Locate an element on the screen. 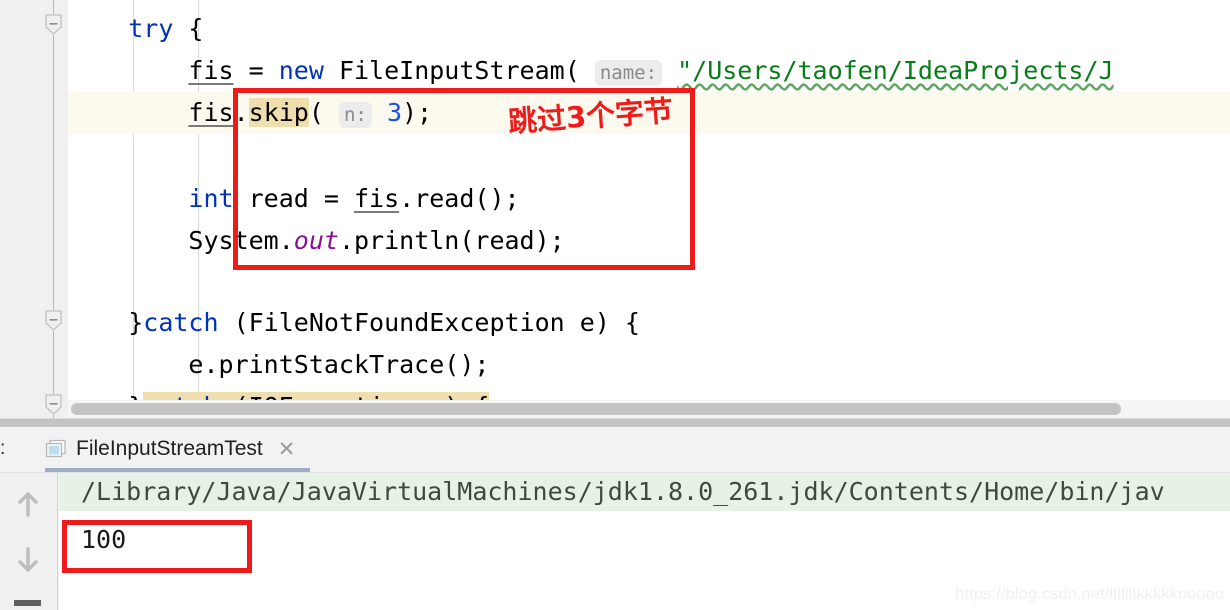  code-token: n: is located at coordinates (355, 115).